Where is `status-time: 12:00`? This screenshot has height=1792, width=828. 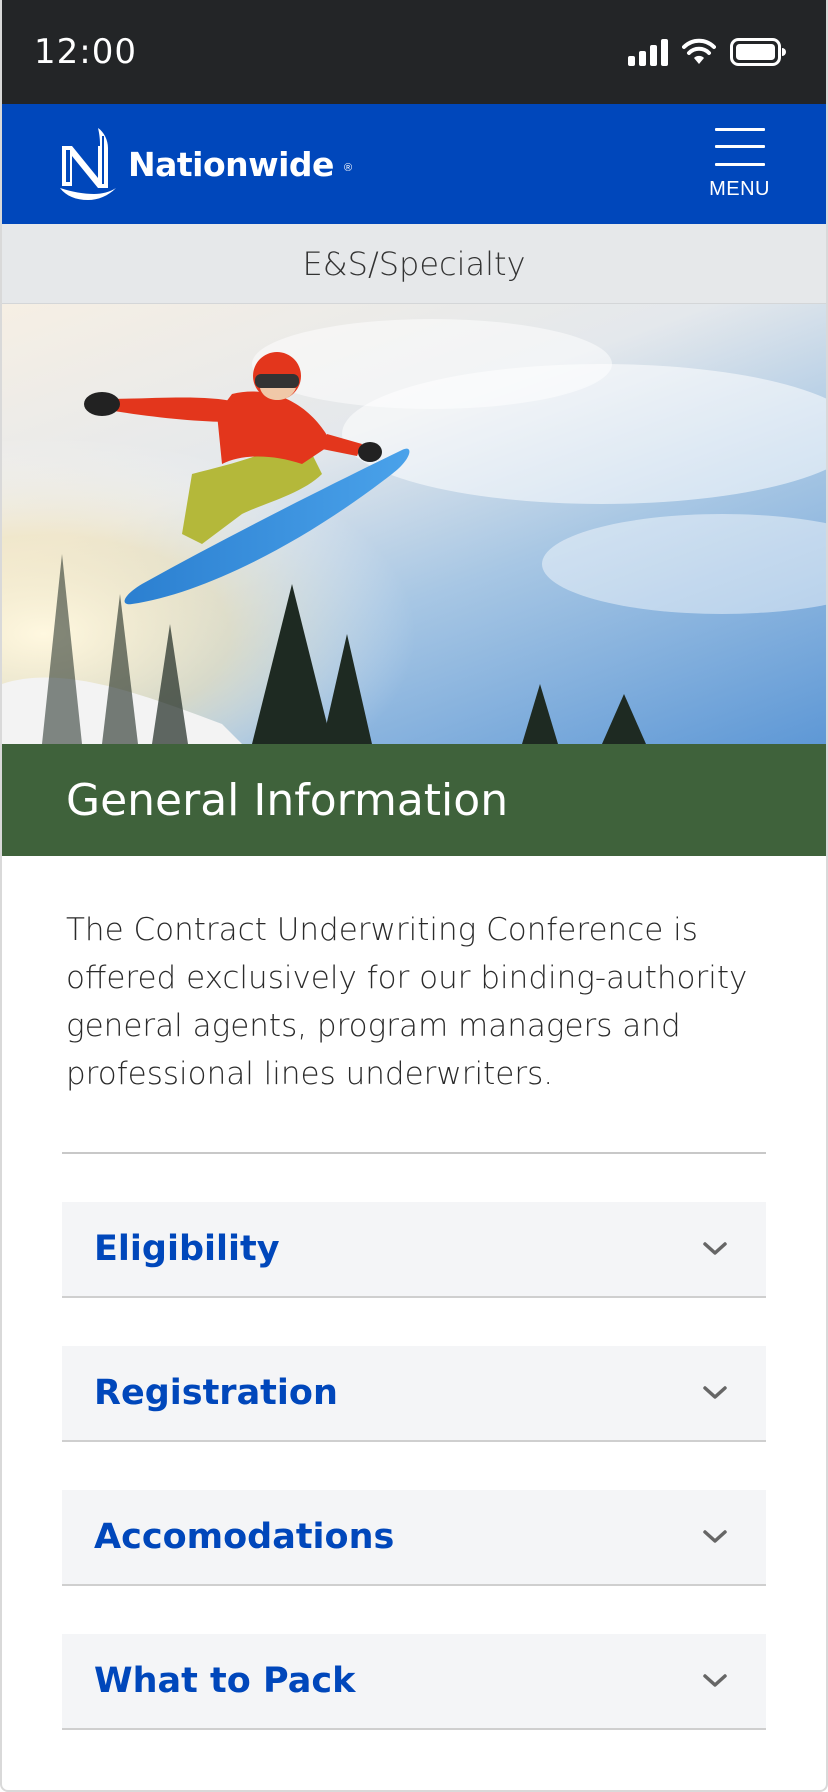 status-time: 12:00 is located at coordinates (85, 52).